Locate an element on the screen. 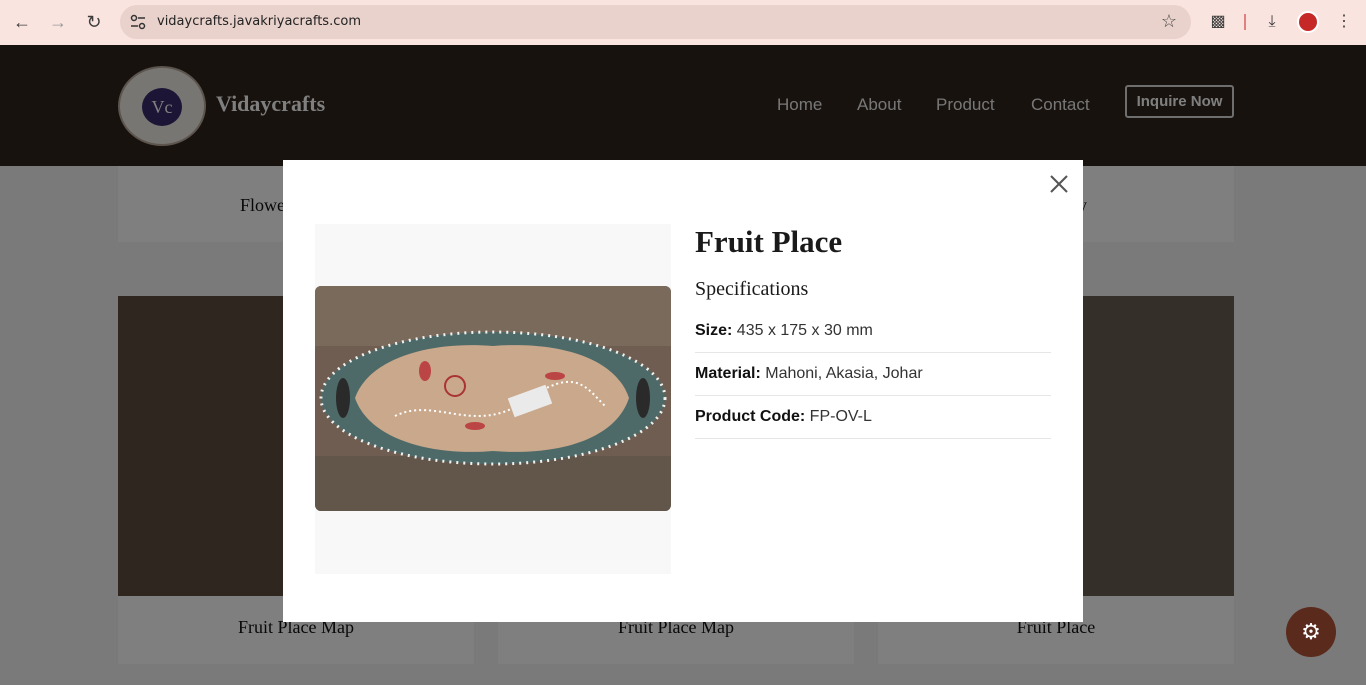 Image resolution: width=1366 pixels, height=685 pixels. spec-material: Material: Mahoni, Akasia, Johar is located at coordinates (873, 374).